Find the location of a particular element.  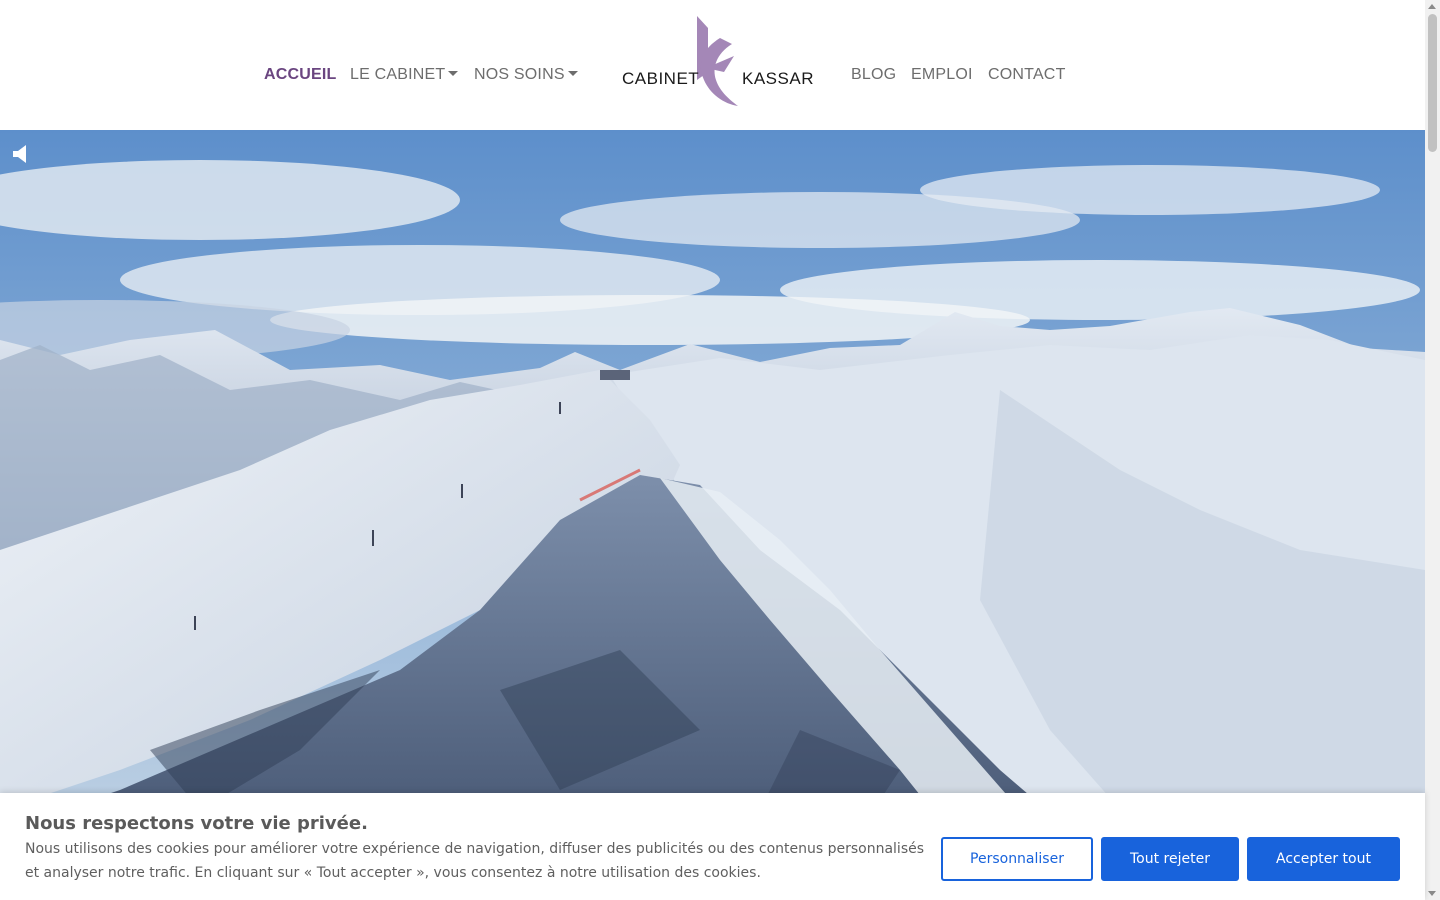

page-scrollbar is located at coordinates (1432, 450).